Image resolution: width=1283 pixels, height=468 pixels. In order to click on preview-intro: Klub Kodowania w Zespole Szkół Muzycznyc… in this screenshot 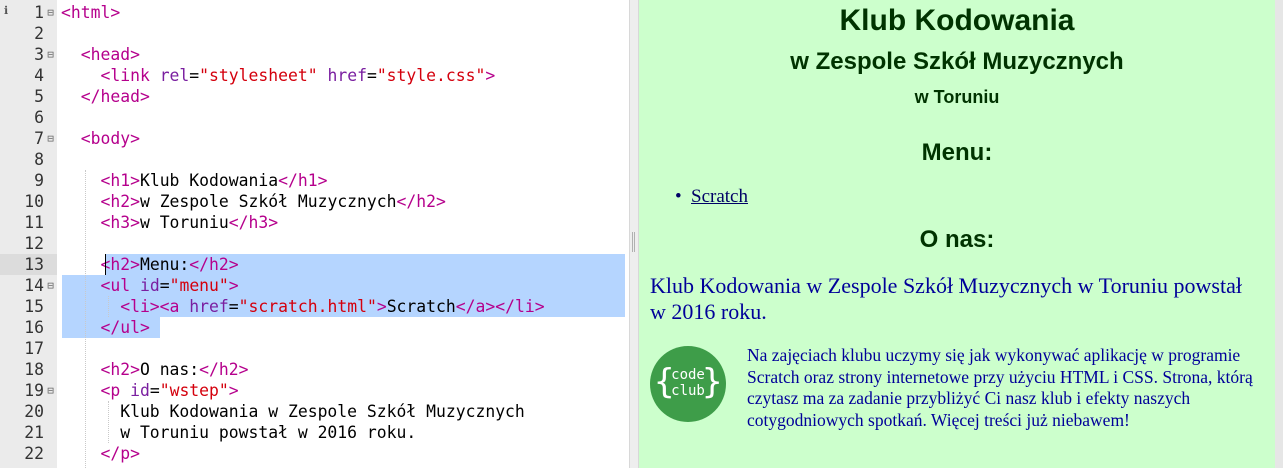, I will do `click(946, 298)`.